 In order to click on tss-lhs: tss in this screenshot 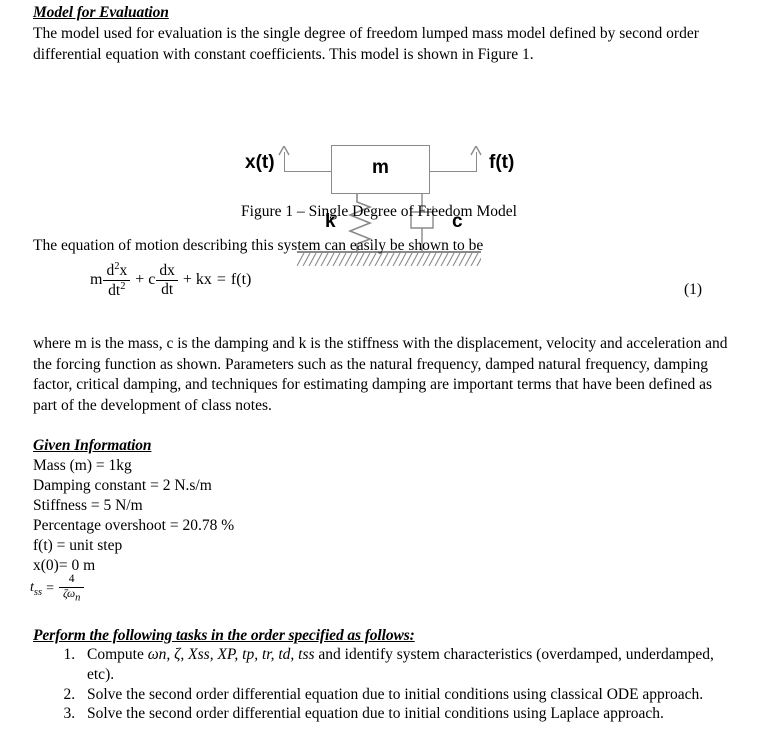, I will do `click(36, 588)`.